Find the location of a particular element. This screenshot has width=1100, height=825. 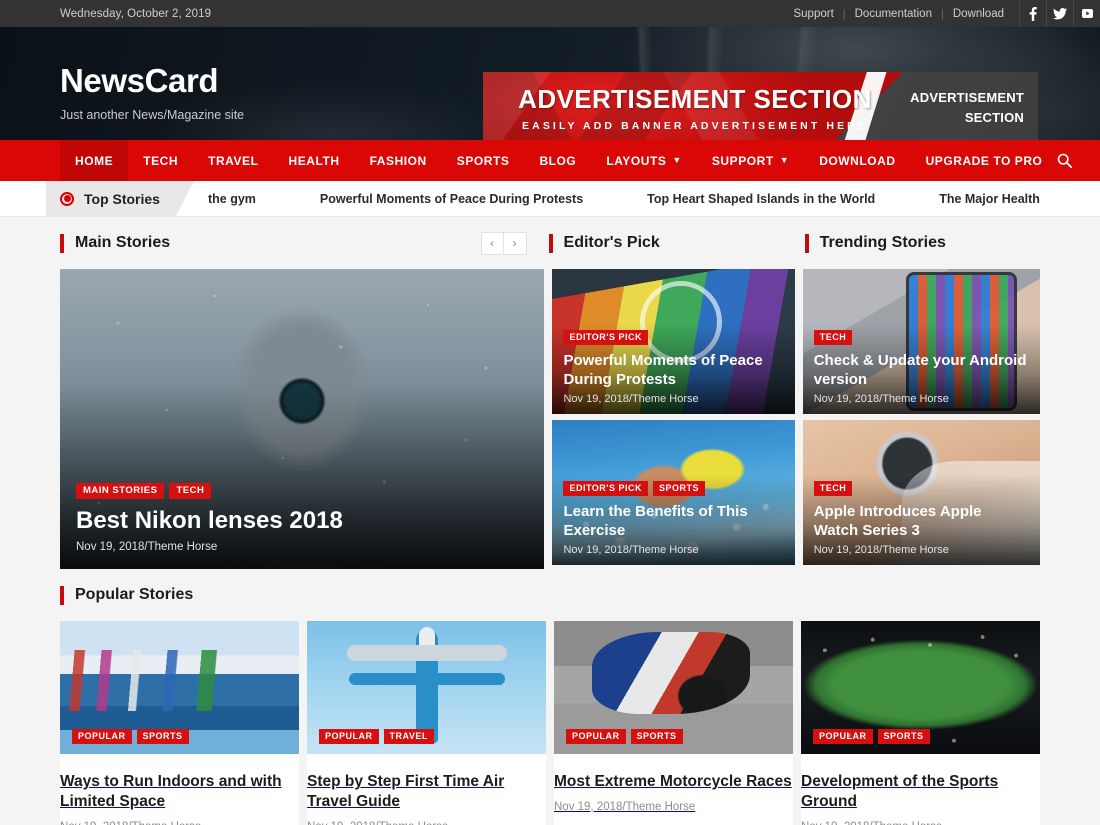

nav-item-blog: BLOG is located at coordinates (557, 160).